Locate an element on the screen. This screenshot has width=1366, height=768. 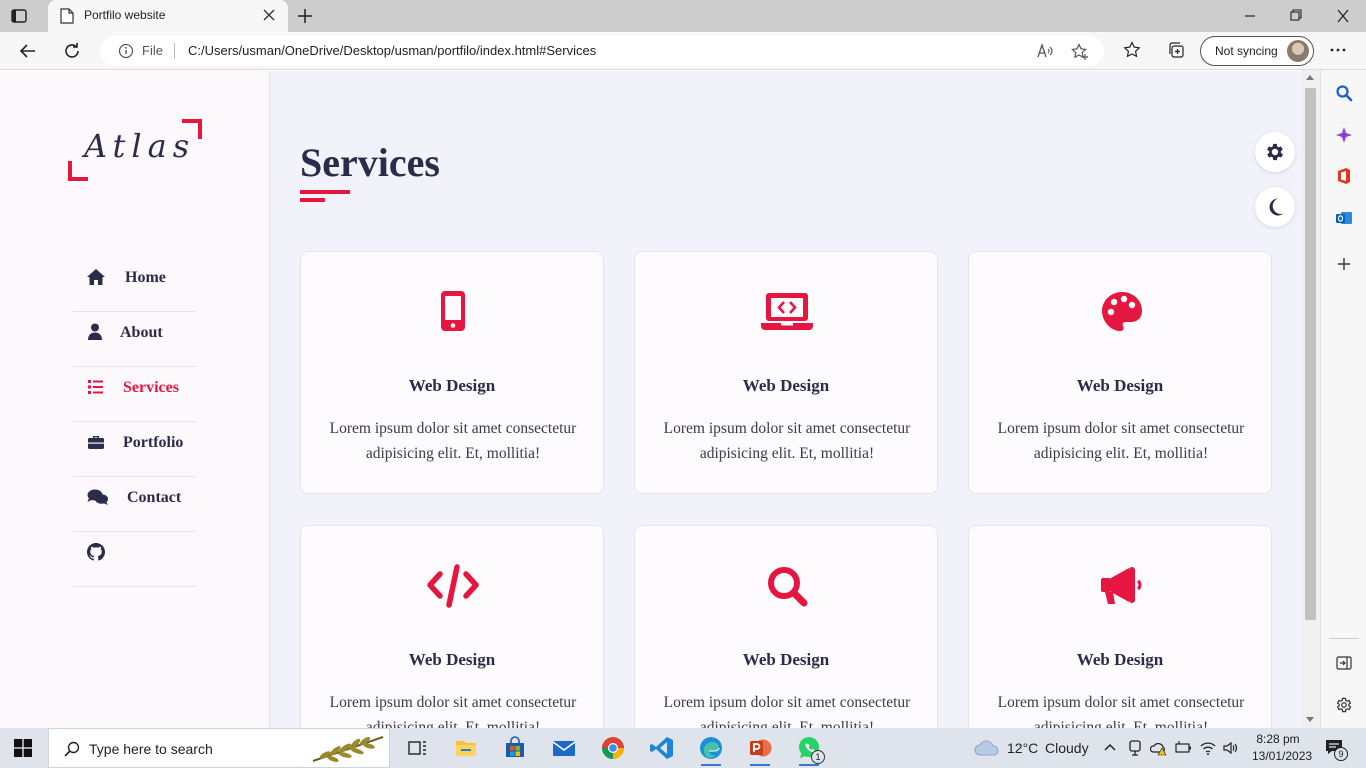
notification-count-badge: 9 is located at coordinates (1341, 754).